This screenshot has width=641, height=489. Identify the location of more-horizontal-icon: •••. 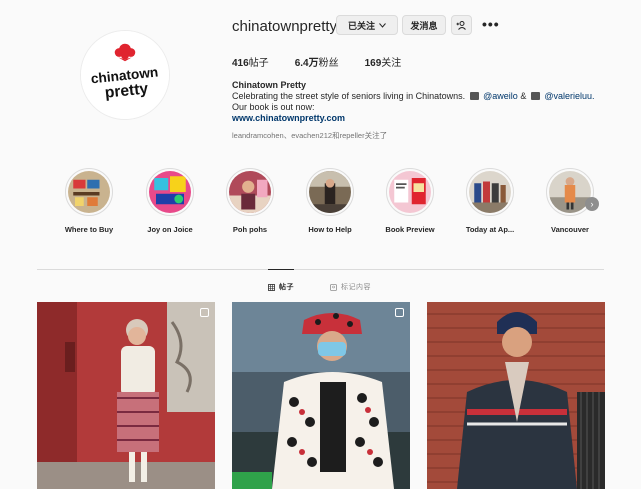
(491, 24).